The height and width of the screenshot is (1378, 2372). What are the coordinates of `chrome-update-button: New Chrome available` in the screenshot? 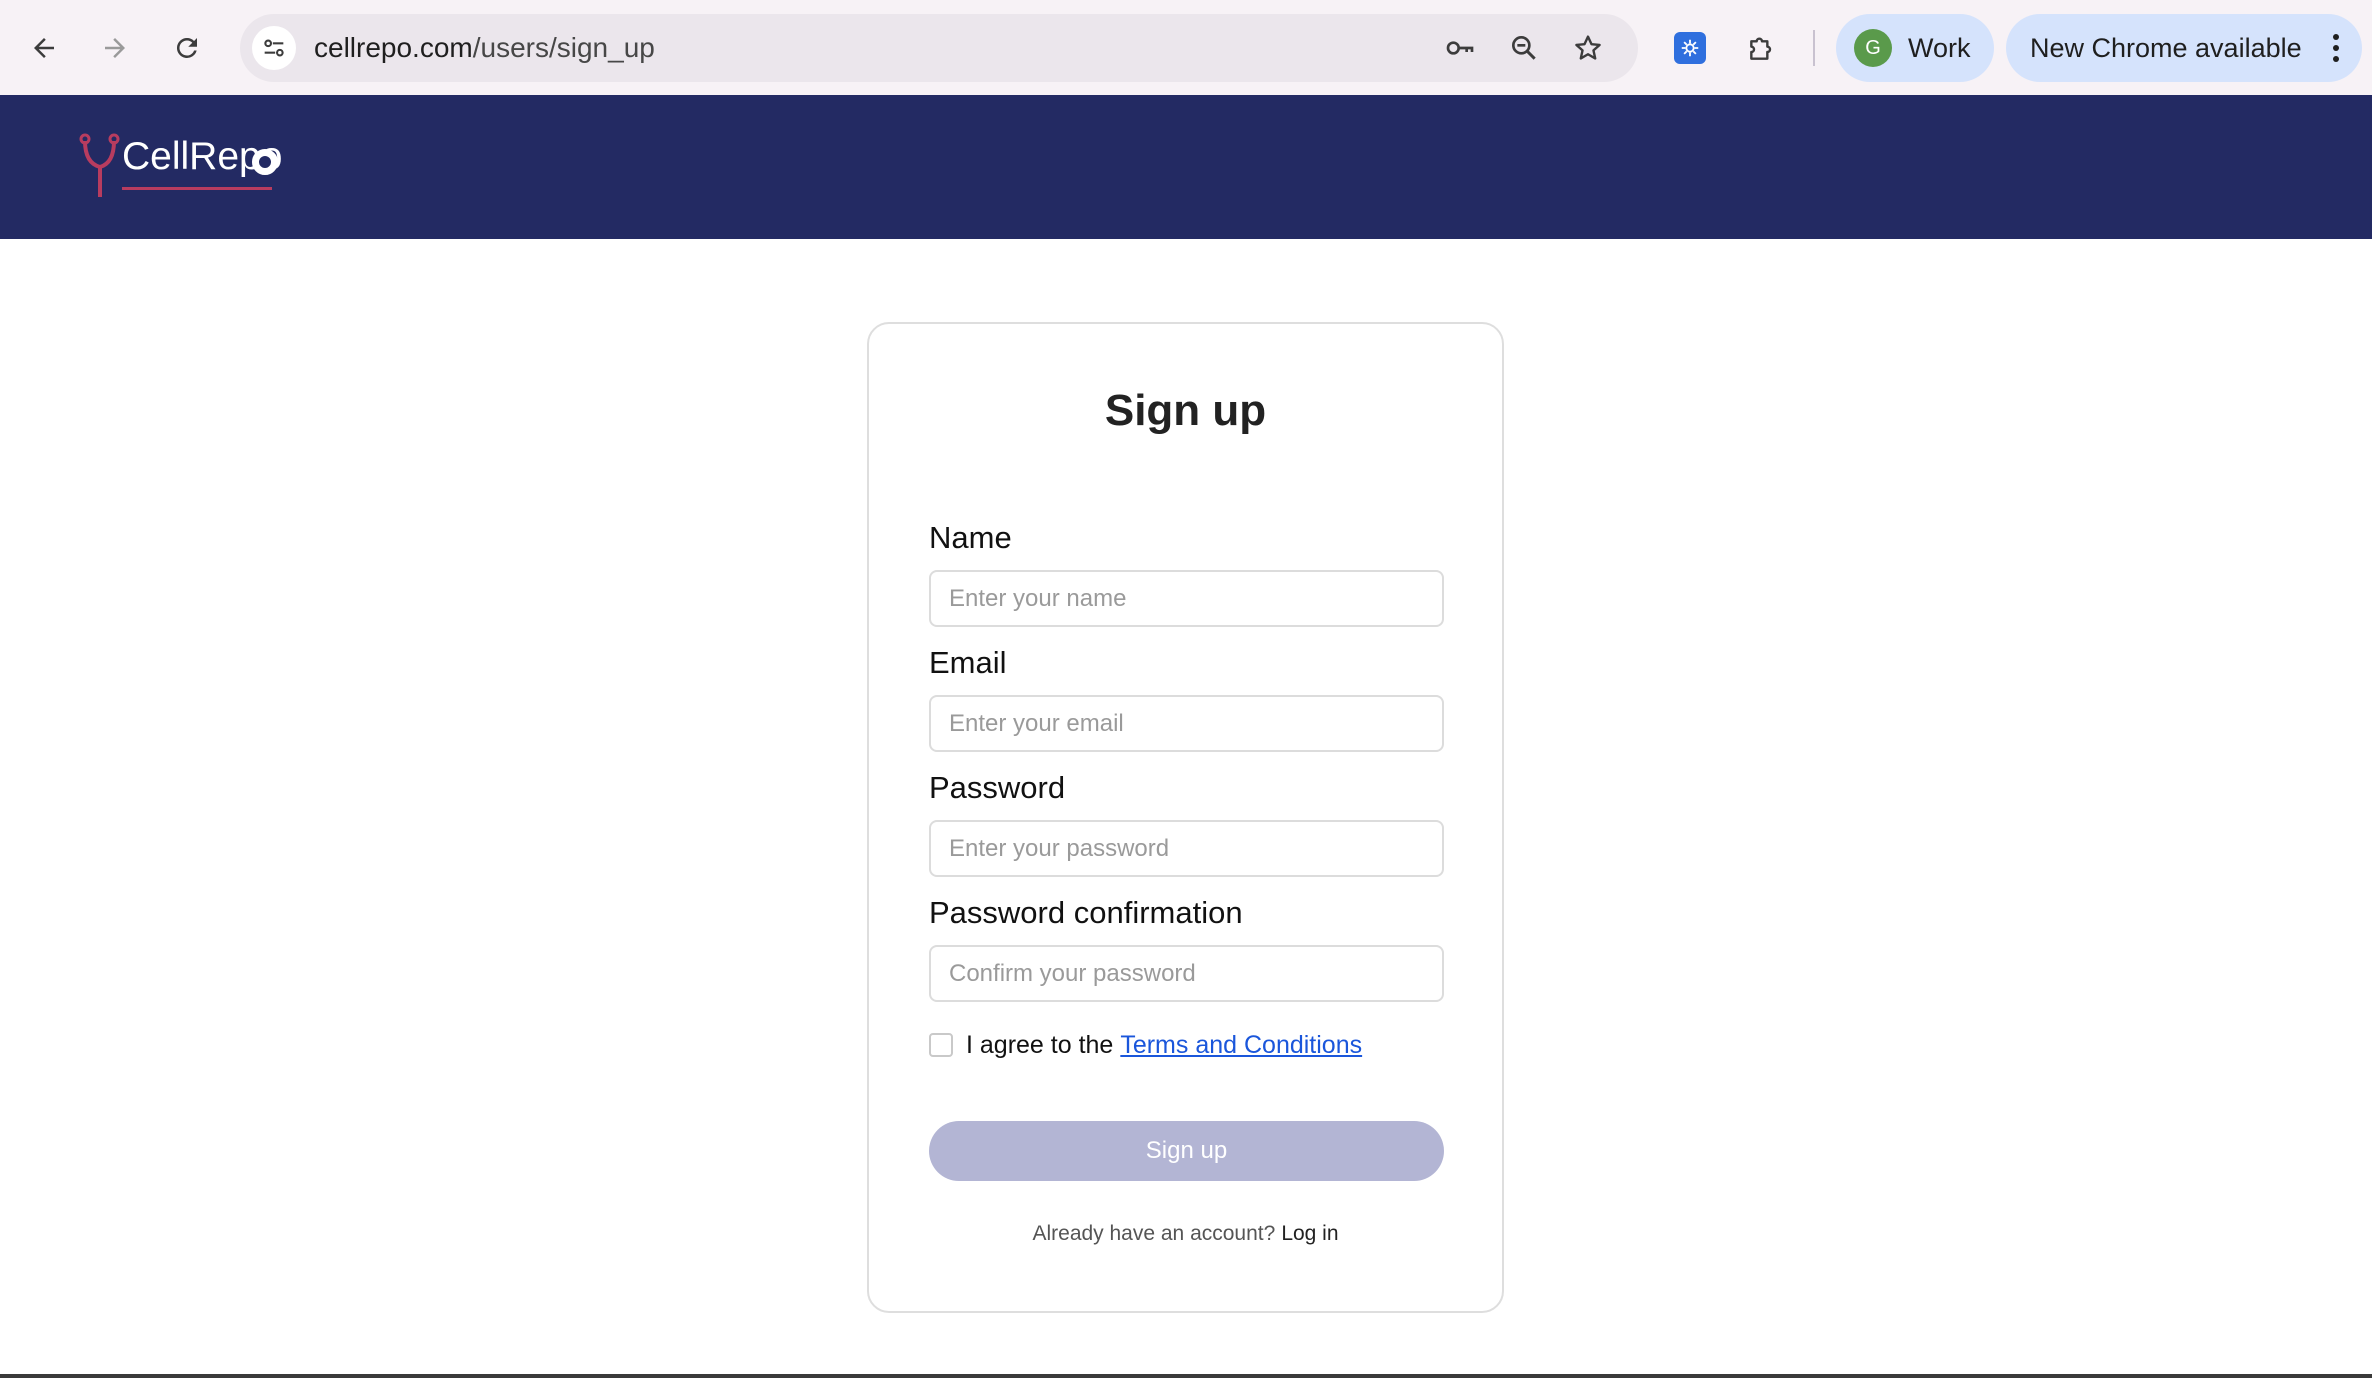 It's located at (2184, 48).